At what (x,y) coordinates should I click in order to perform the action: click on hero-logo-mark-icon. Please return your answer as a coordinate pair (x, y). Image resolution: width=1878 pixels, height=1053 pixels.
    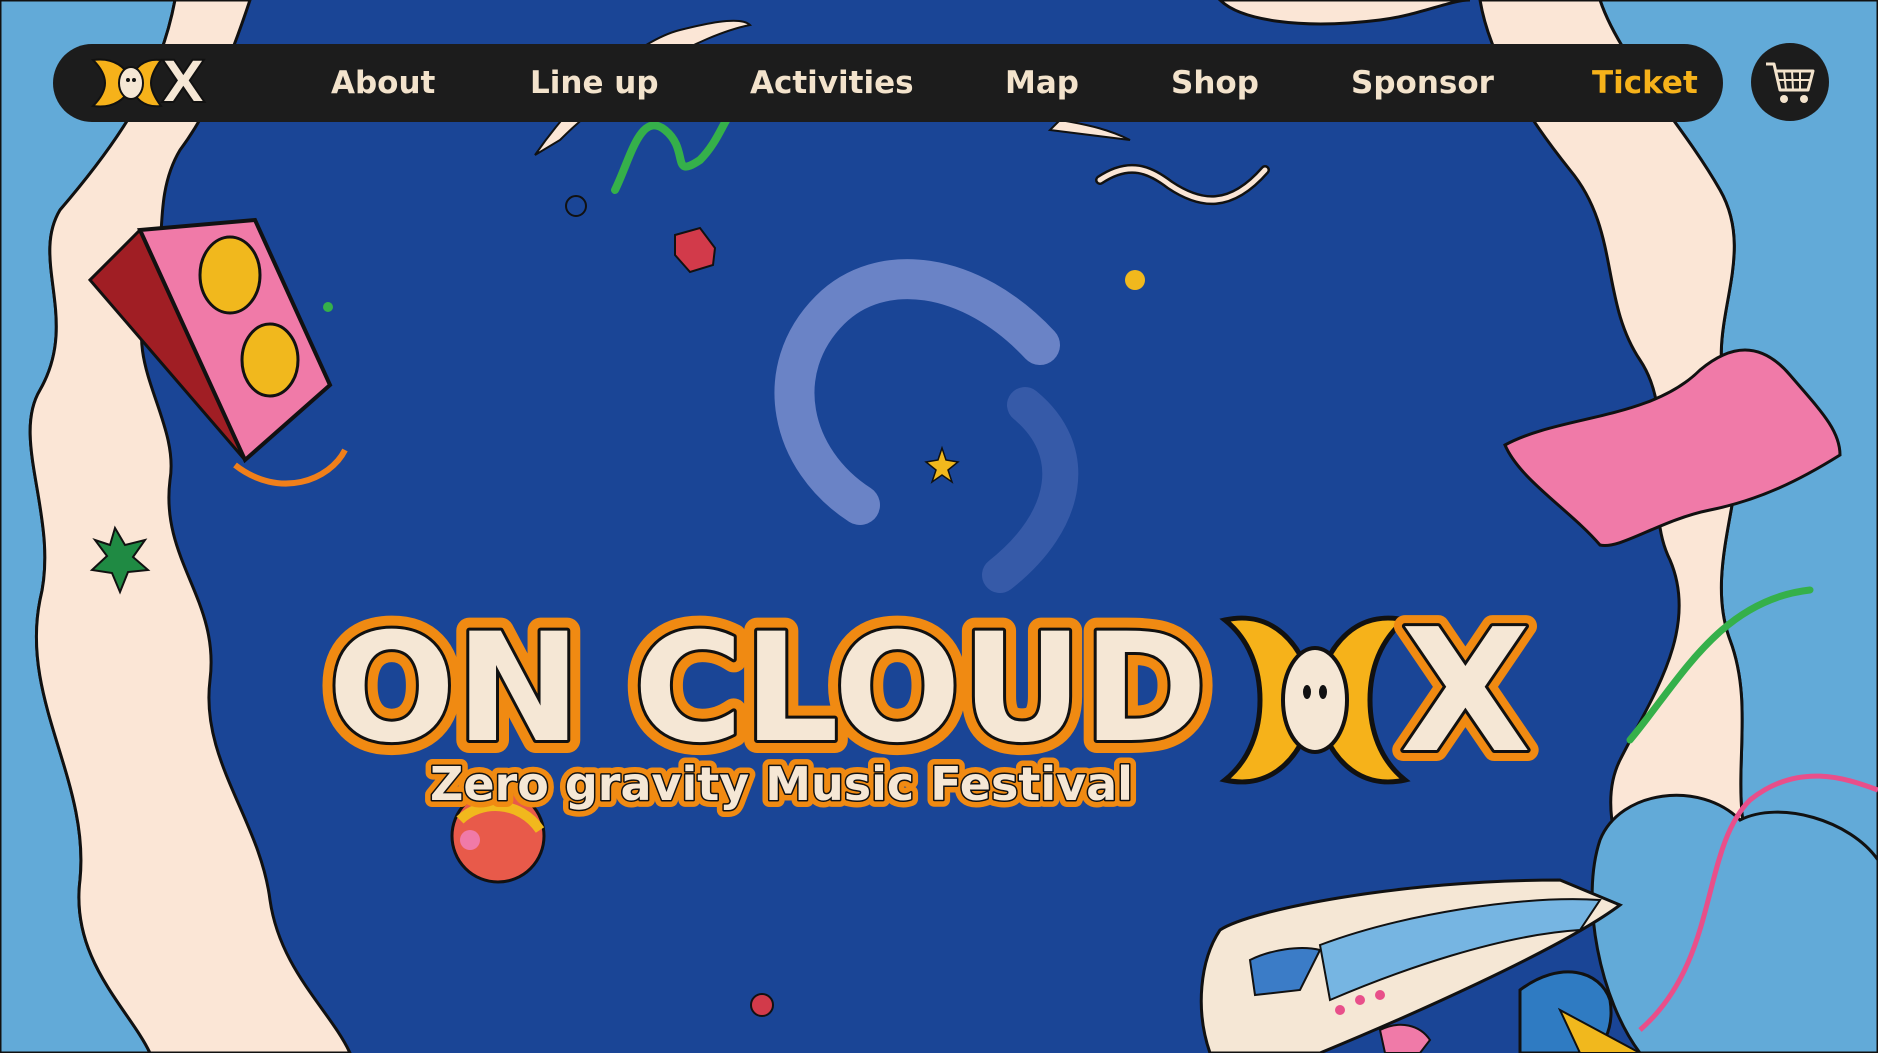
    Looking at the image, I should click on (1315, 700).